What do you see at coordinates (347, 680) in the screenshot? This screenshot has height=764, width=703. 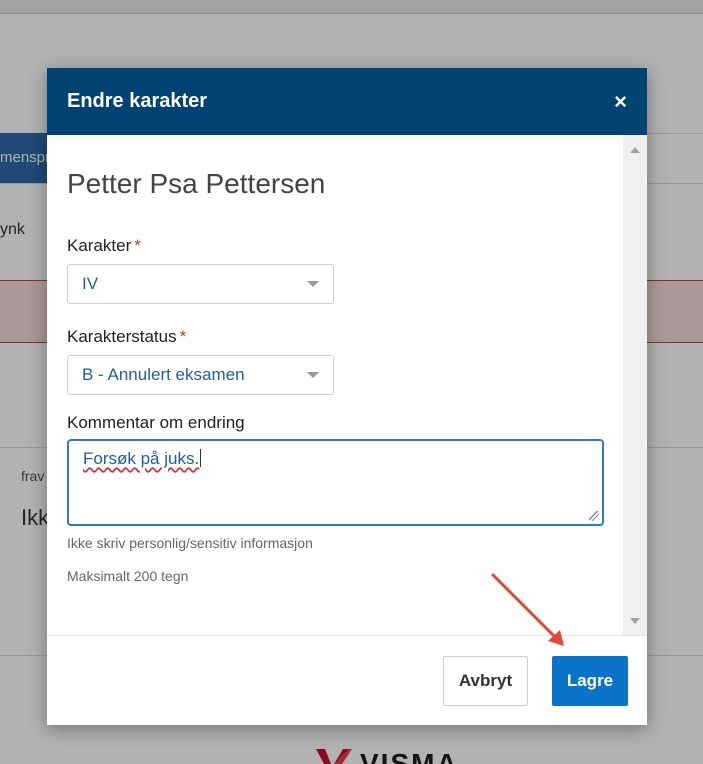 I see `dialog-footer: Avbryt Lagre` at bounding box center [347, 680].